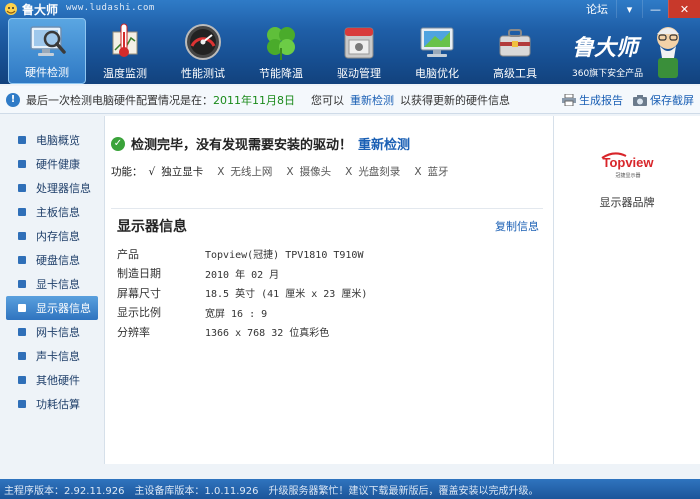 The width and height of the screenshot is (700, 499). Describe the element at coordinates (437, 42) in the screenshot. I see `computer-optimize-icon` at that location.